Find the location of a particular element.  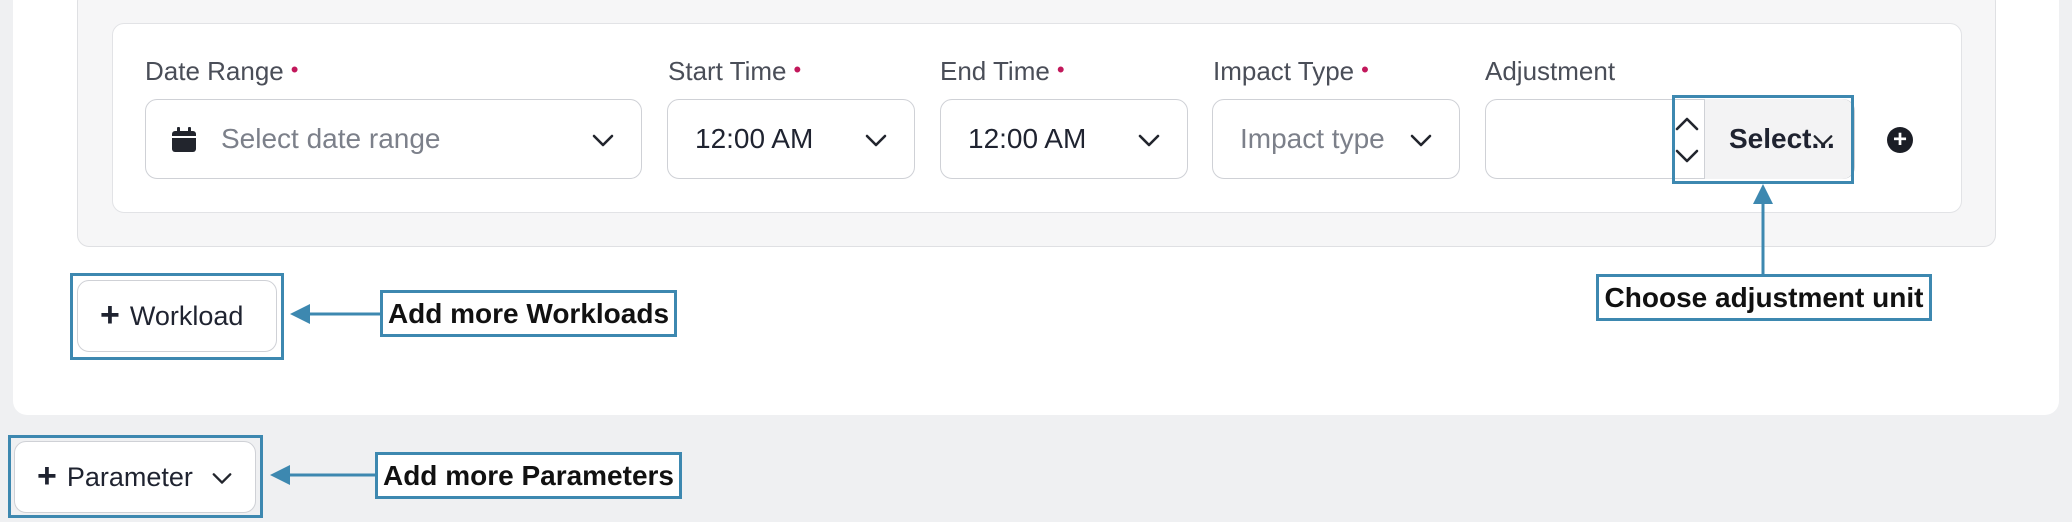

date-range-label: Date Range • is located at coordinates (222, 71).